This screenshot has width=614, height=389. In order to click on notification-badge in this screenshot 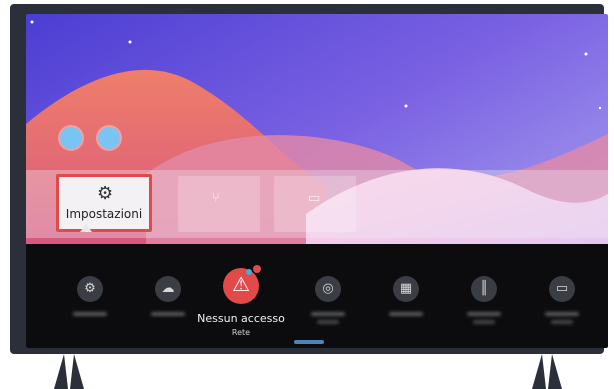, I will do `click(257, 269)`.